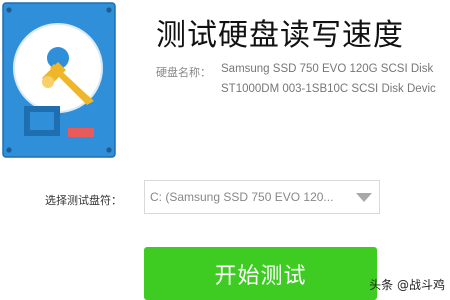 The height and width of the screenshot is (300, 450). What do you see at coordinates (83, 200) in the screenshot?
I see `drive-select-label: 选择测试盘符：` at bounding box center [83, 200].